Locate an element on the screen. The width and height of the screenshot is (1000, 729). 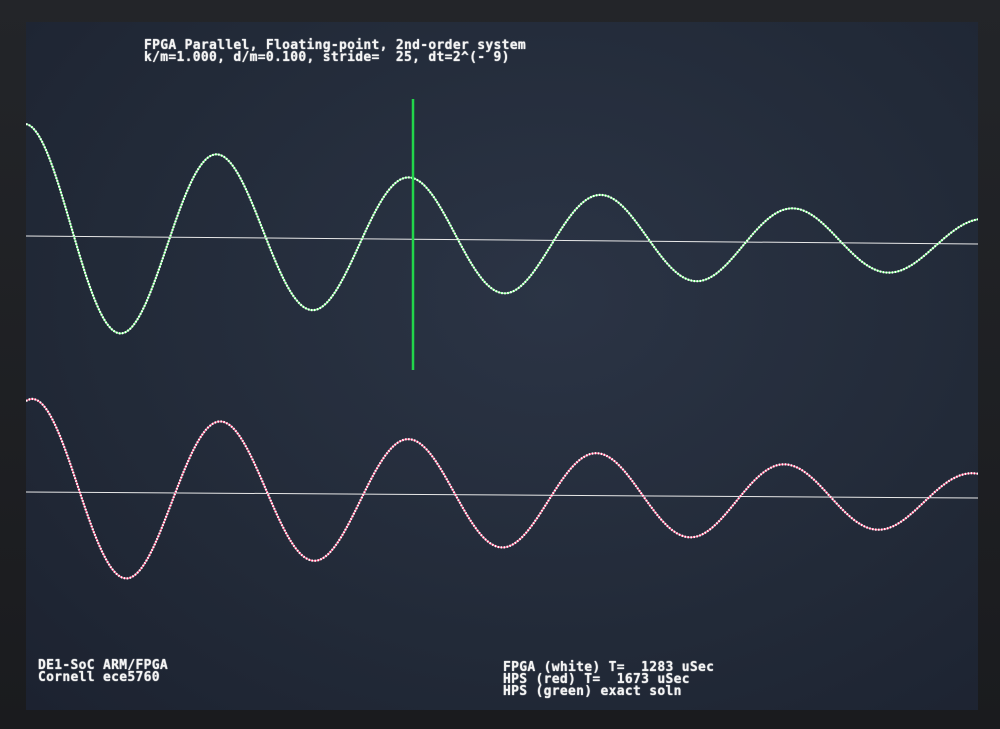
exact-solution-text: HPS (green) exact soln is located at coordinates (592, 691).